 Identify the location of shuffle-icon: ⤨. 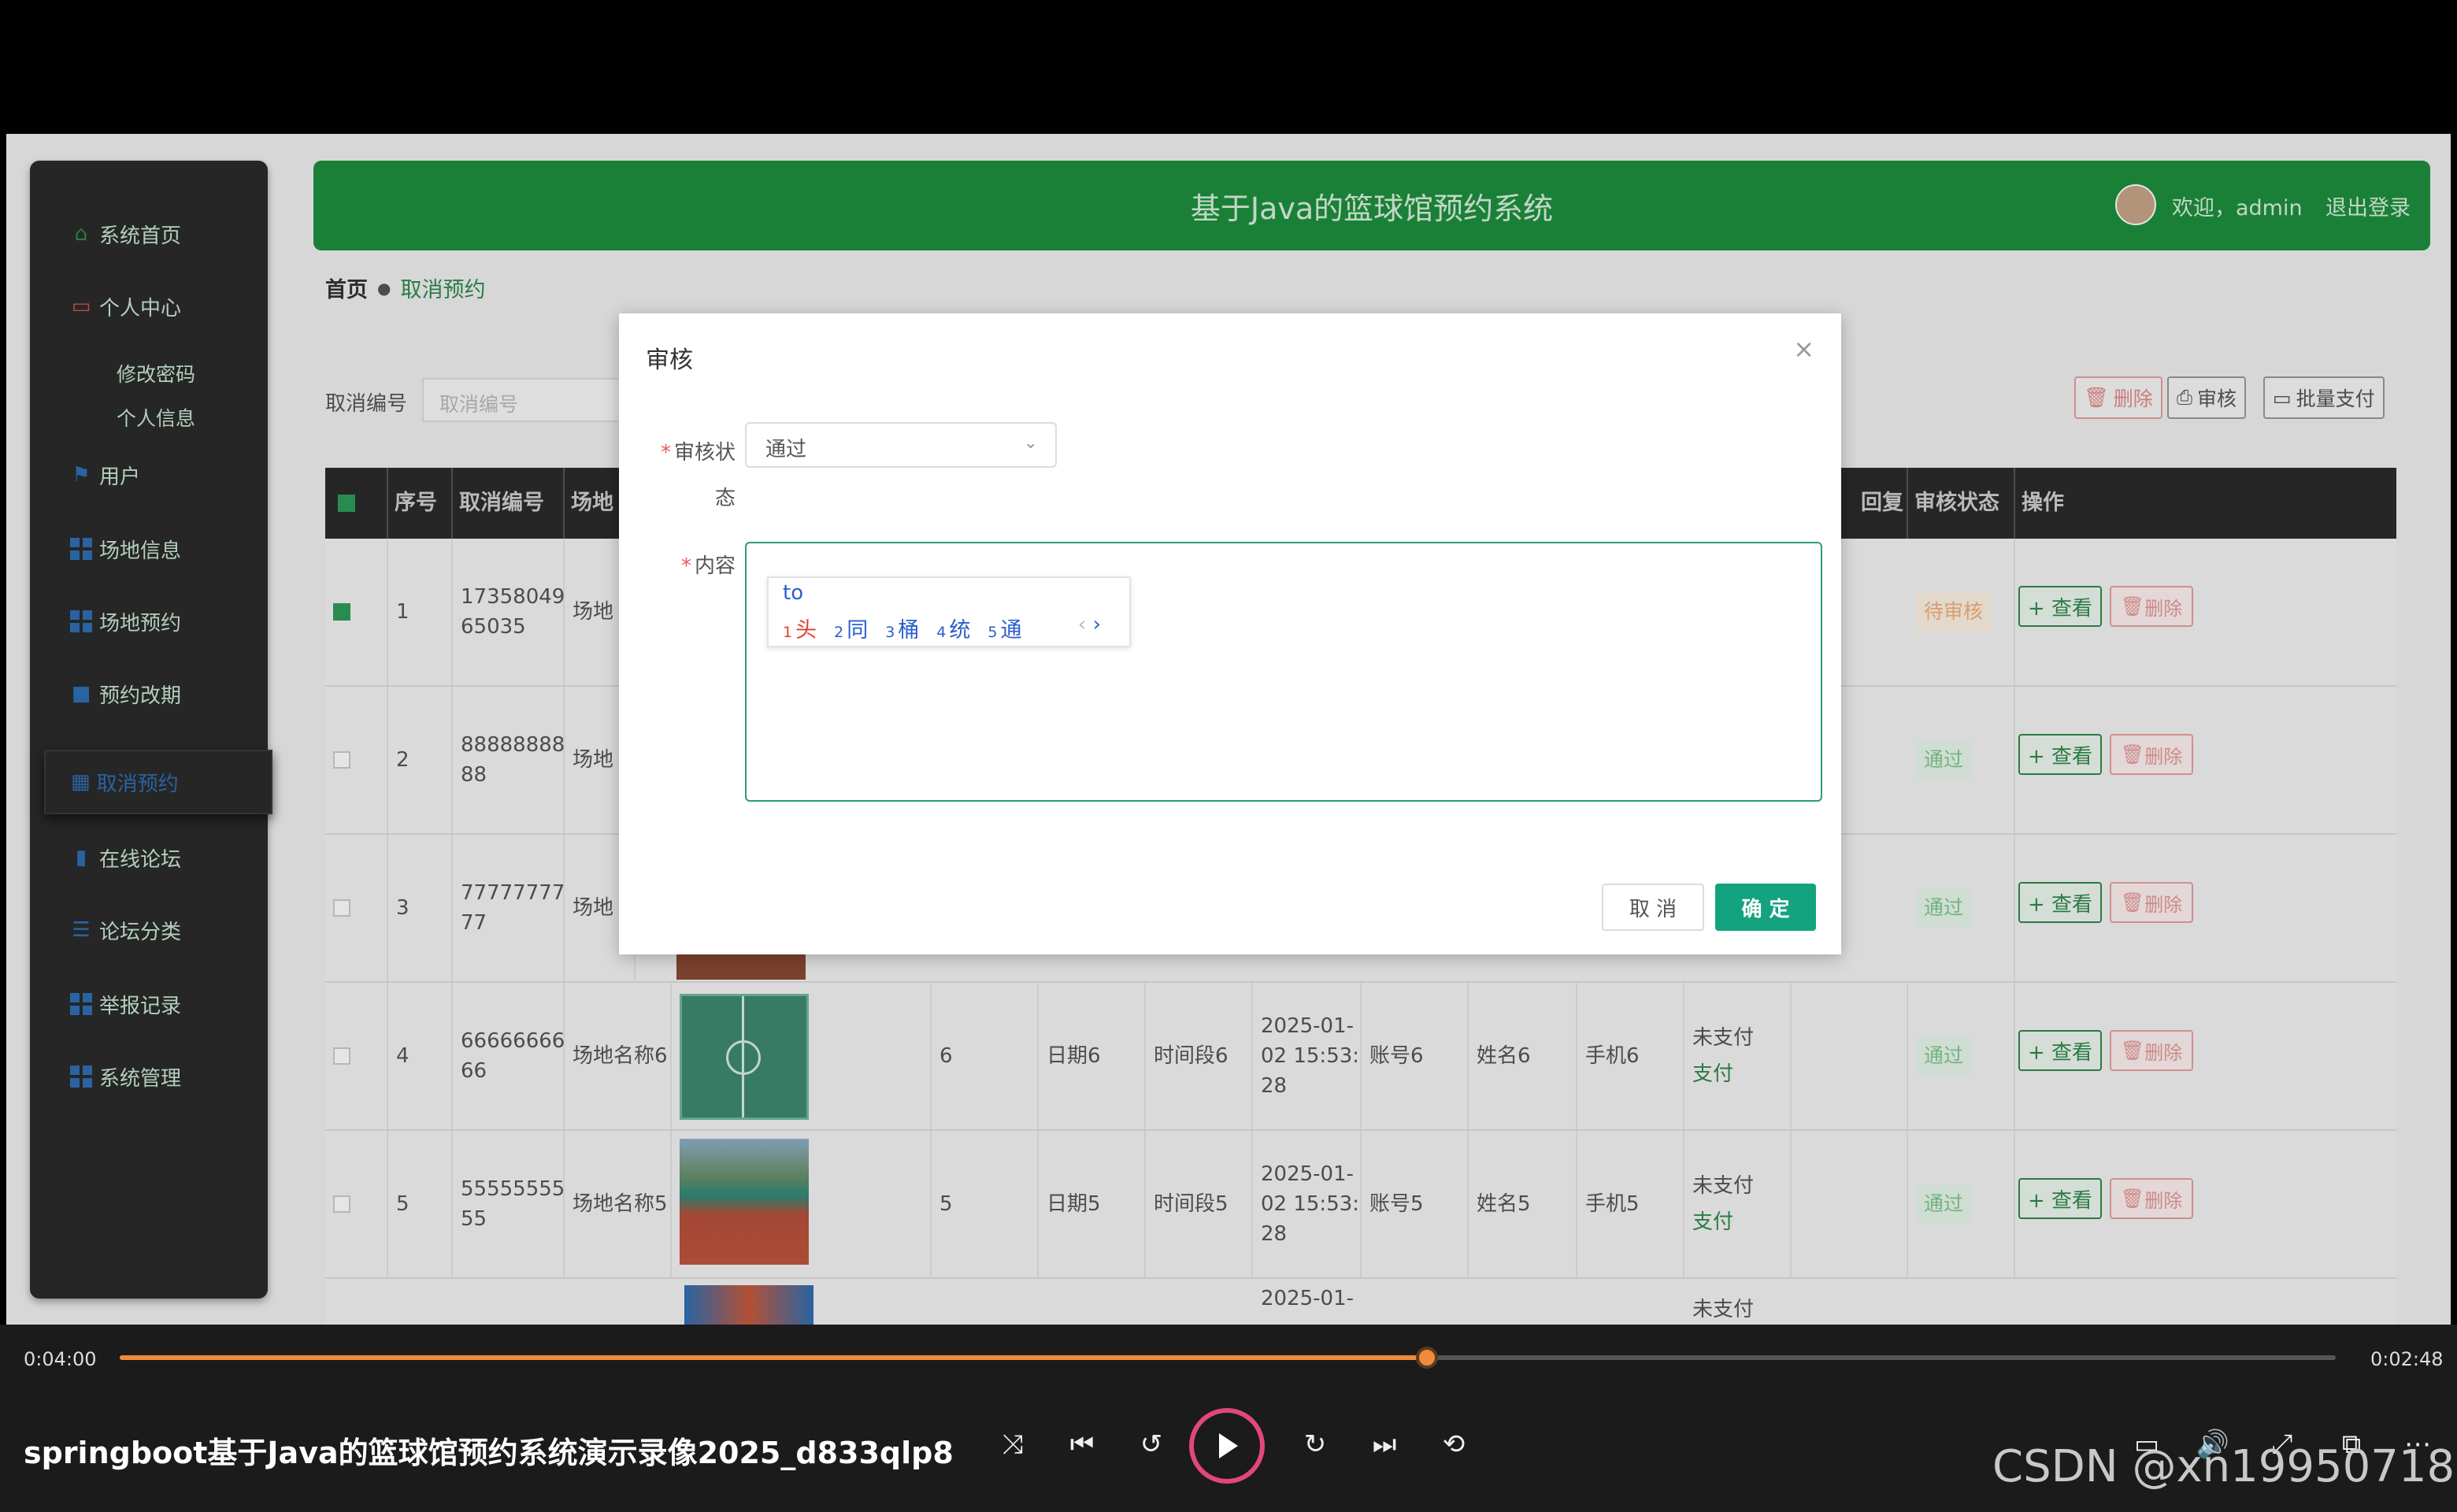
(1012, 1444).